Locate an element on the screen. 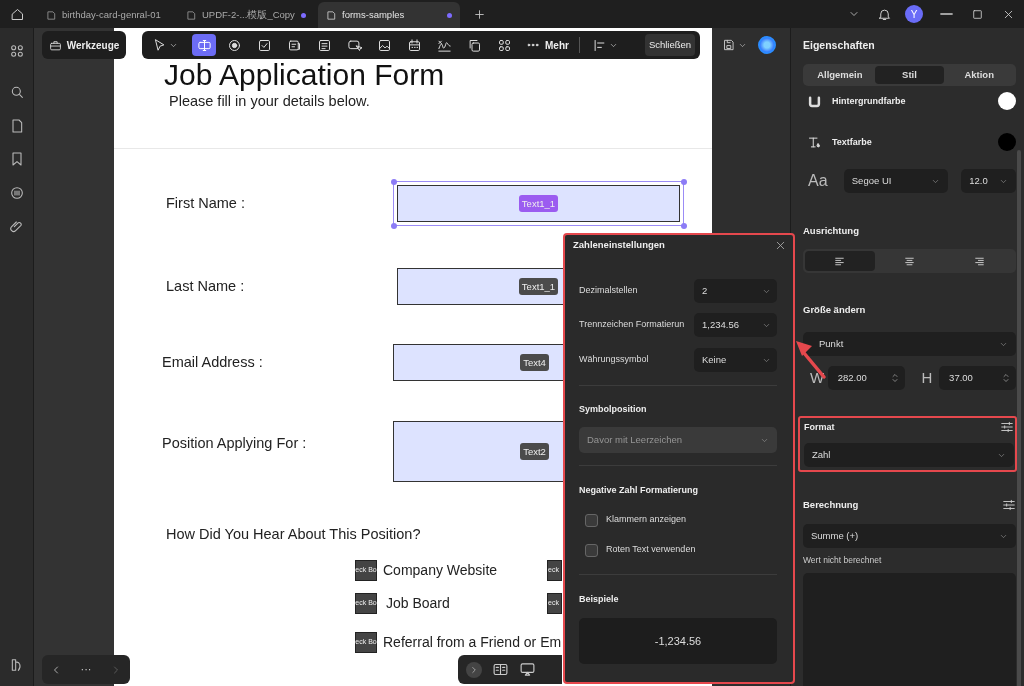  align-icon is located at coordinates (599, 45).